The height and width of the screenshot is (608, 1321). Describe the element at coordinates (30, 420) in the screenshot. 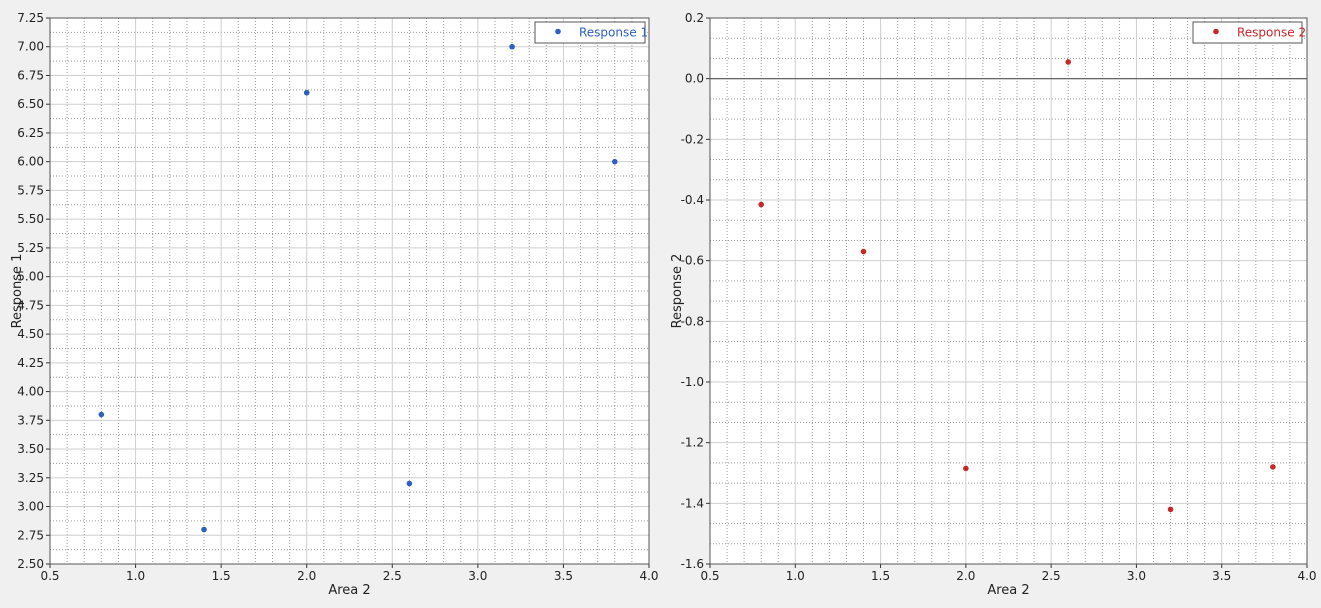

I see `y-tick-label: 3.75` at that location.